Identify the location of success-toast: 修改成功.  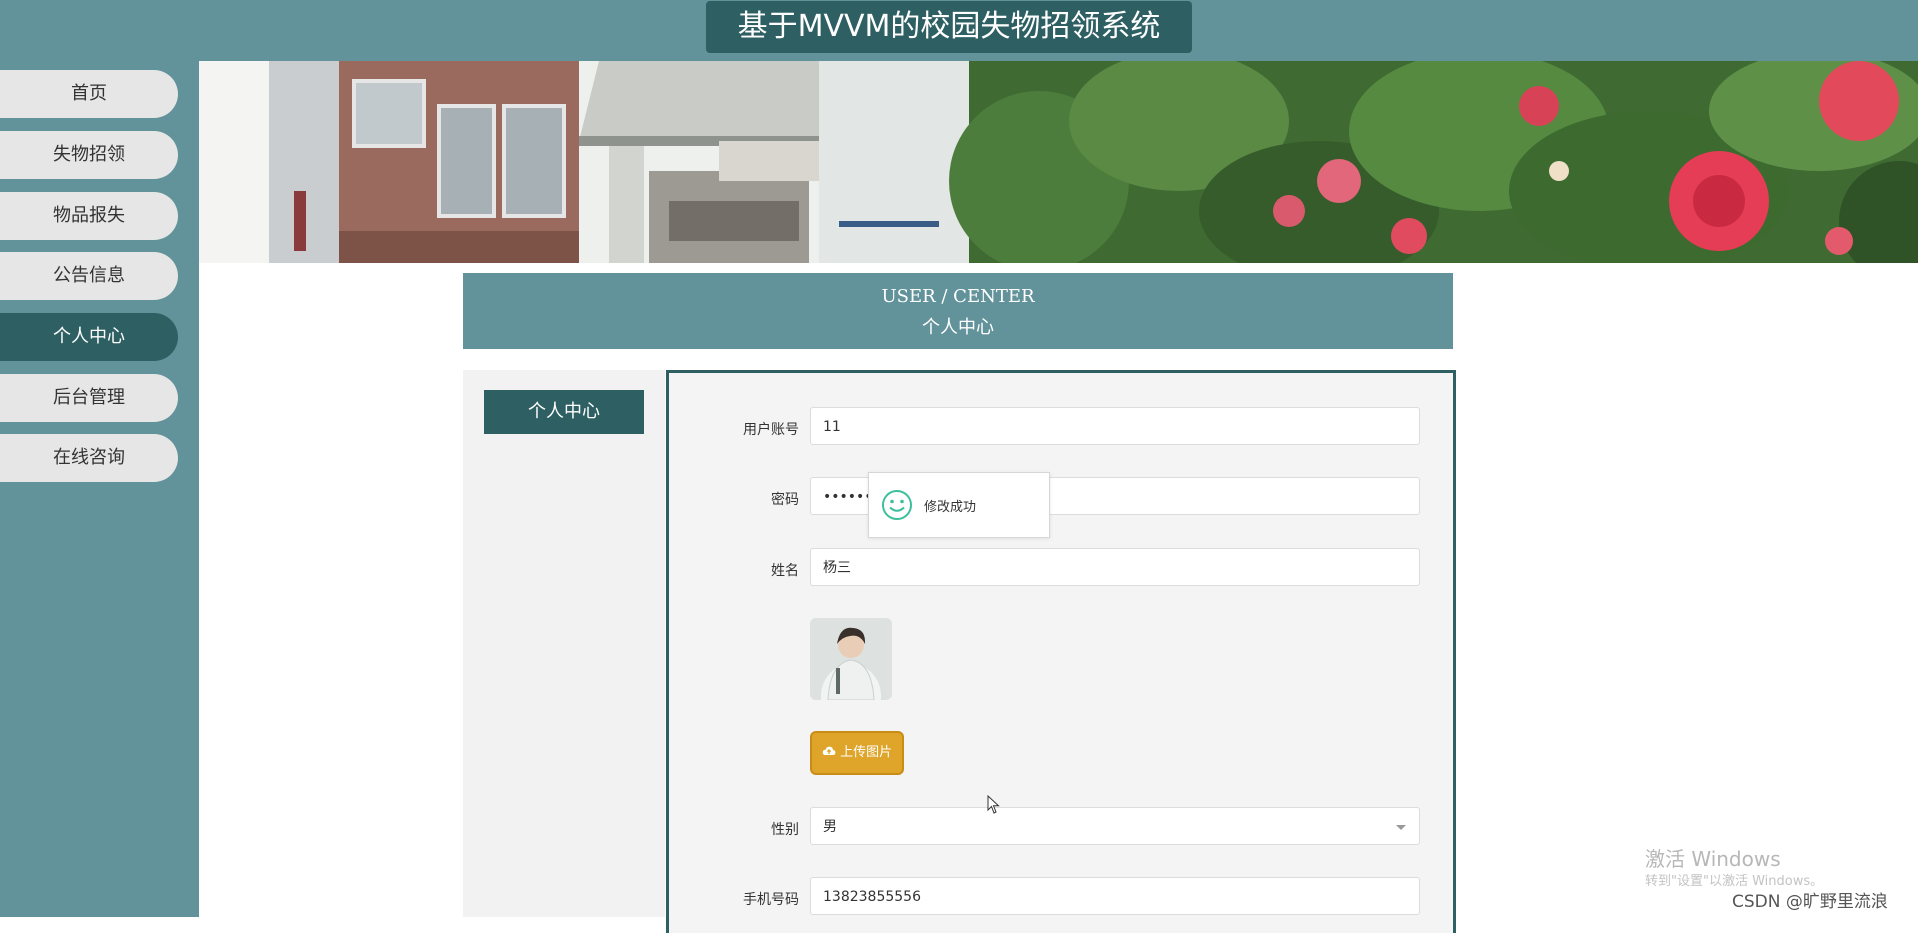
(959, 505).